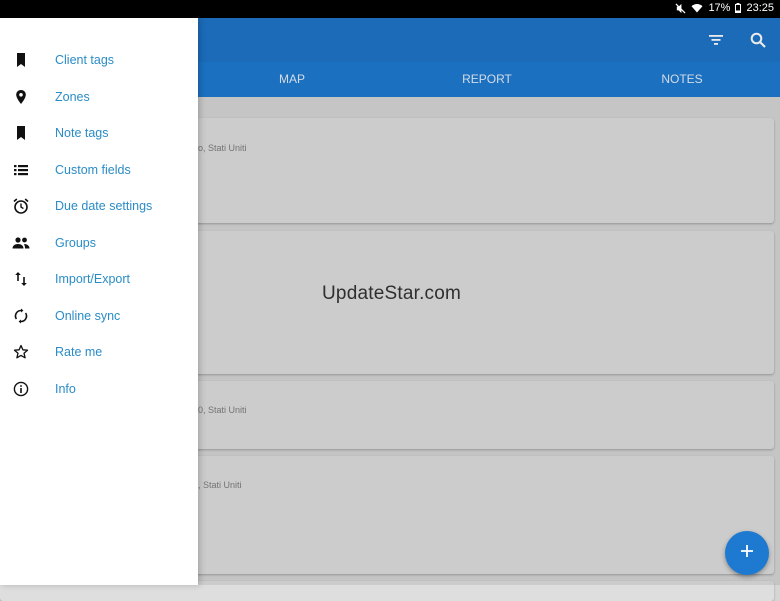 The width and height of the screenshot is (780, 601). I want to click on filter-icon, so click(716, 40).